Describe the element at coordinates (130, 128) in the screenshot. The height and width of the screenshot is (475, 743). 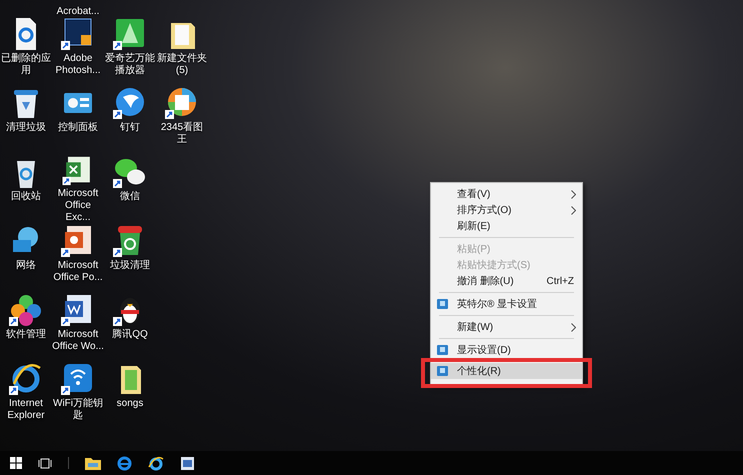
I see `desktop-icon-label: 钉钉` at that location.